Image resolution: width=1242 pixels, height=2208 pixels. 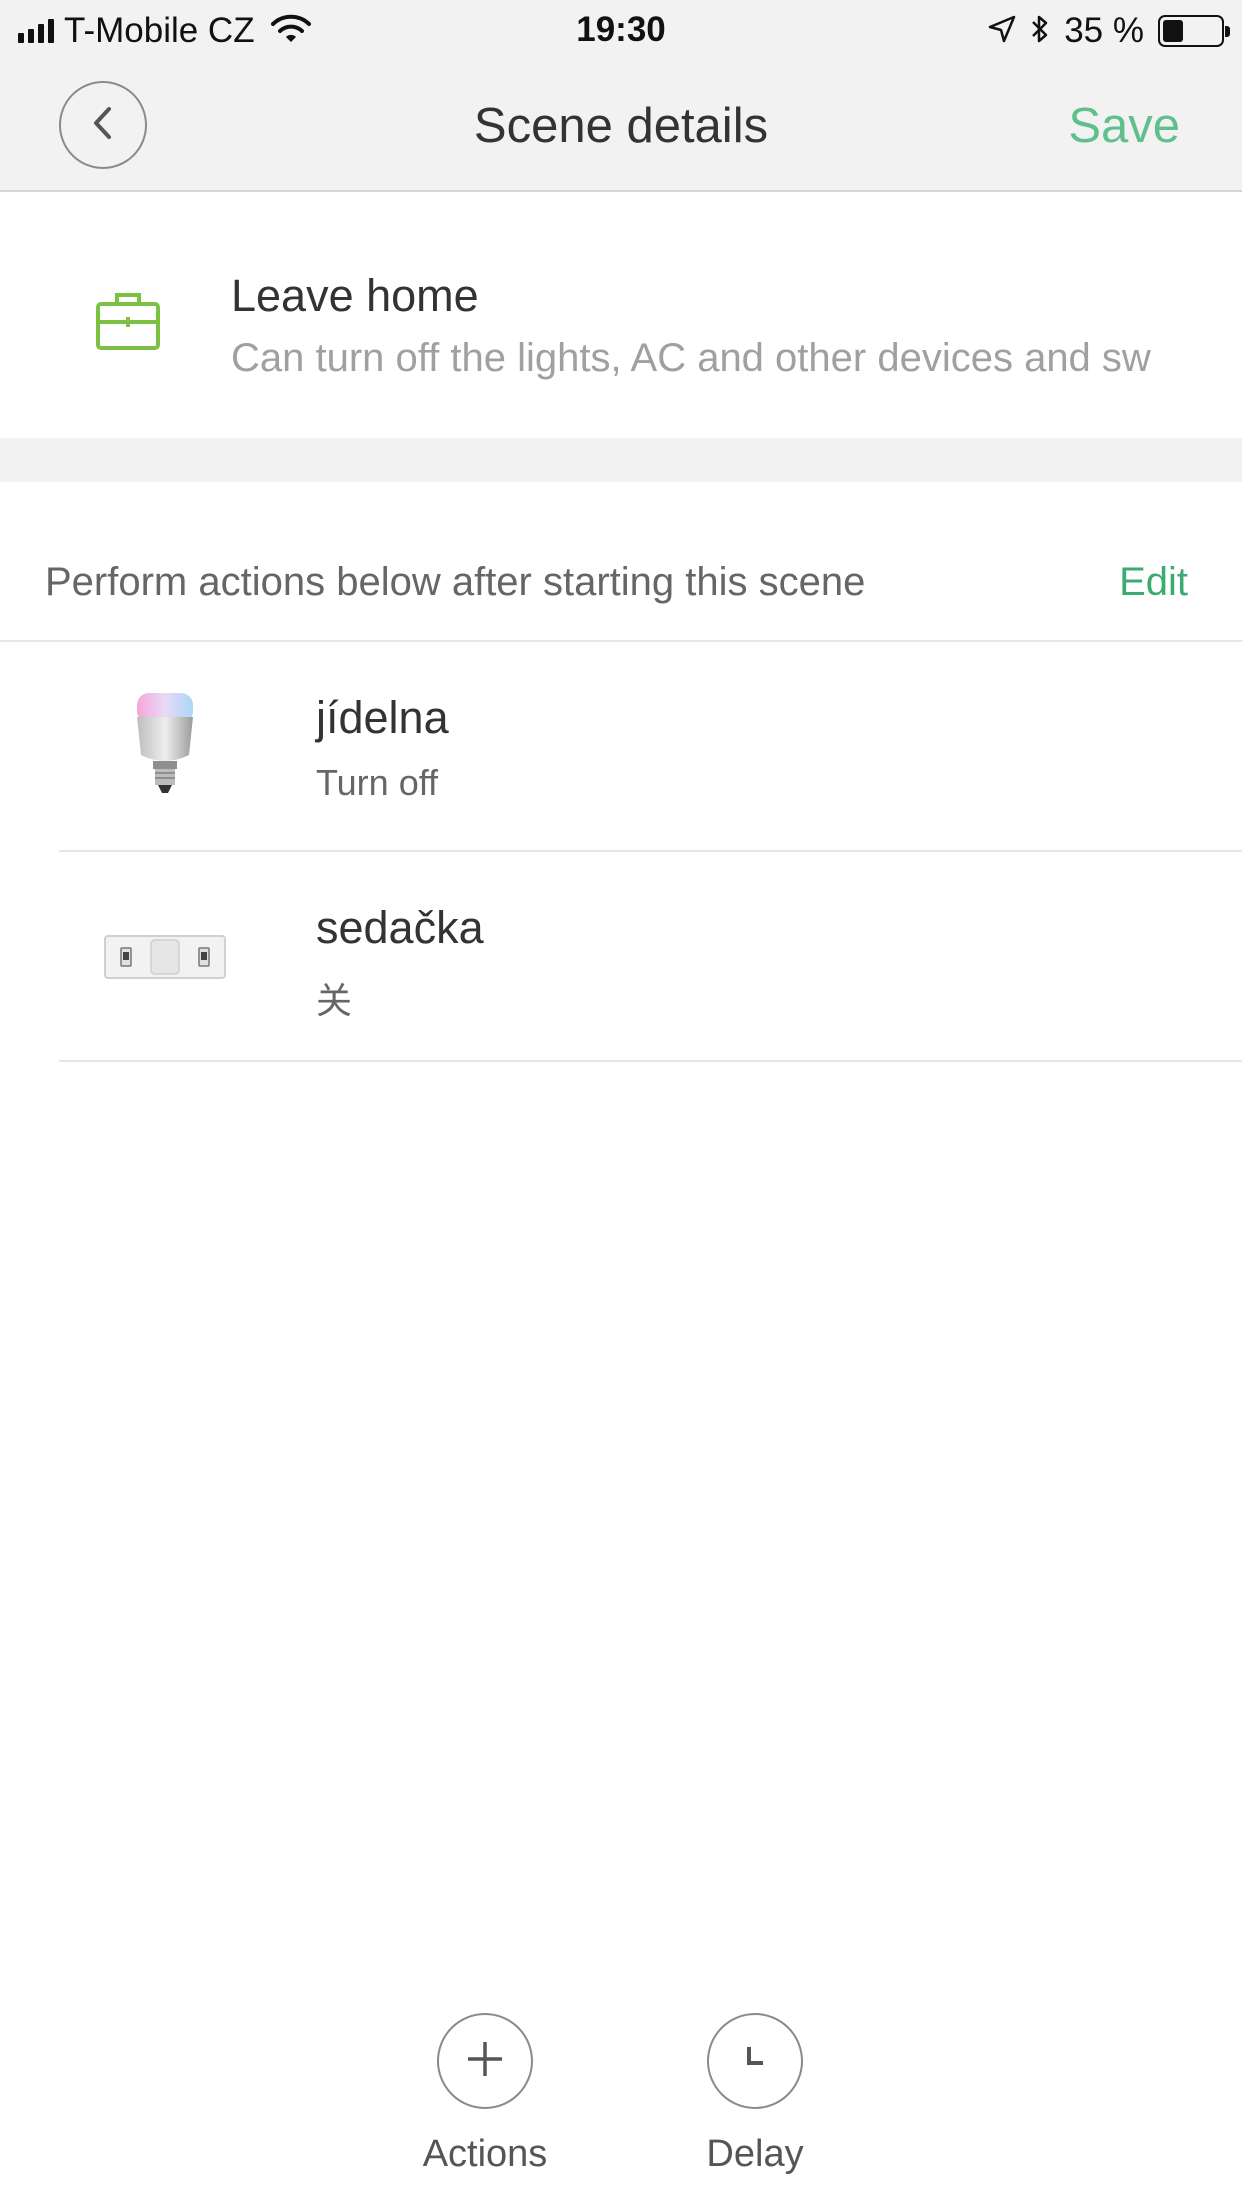 I want to click on add-action-circle, so click(x=485, y=2061).